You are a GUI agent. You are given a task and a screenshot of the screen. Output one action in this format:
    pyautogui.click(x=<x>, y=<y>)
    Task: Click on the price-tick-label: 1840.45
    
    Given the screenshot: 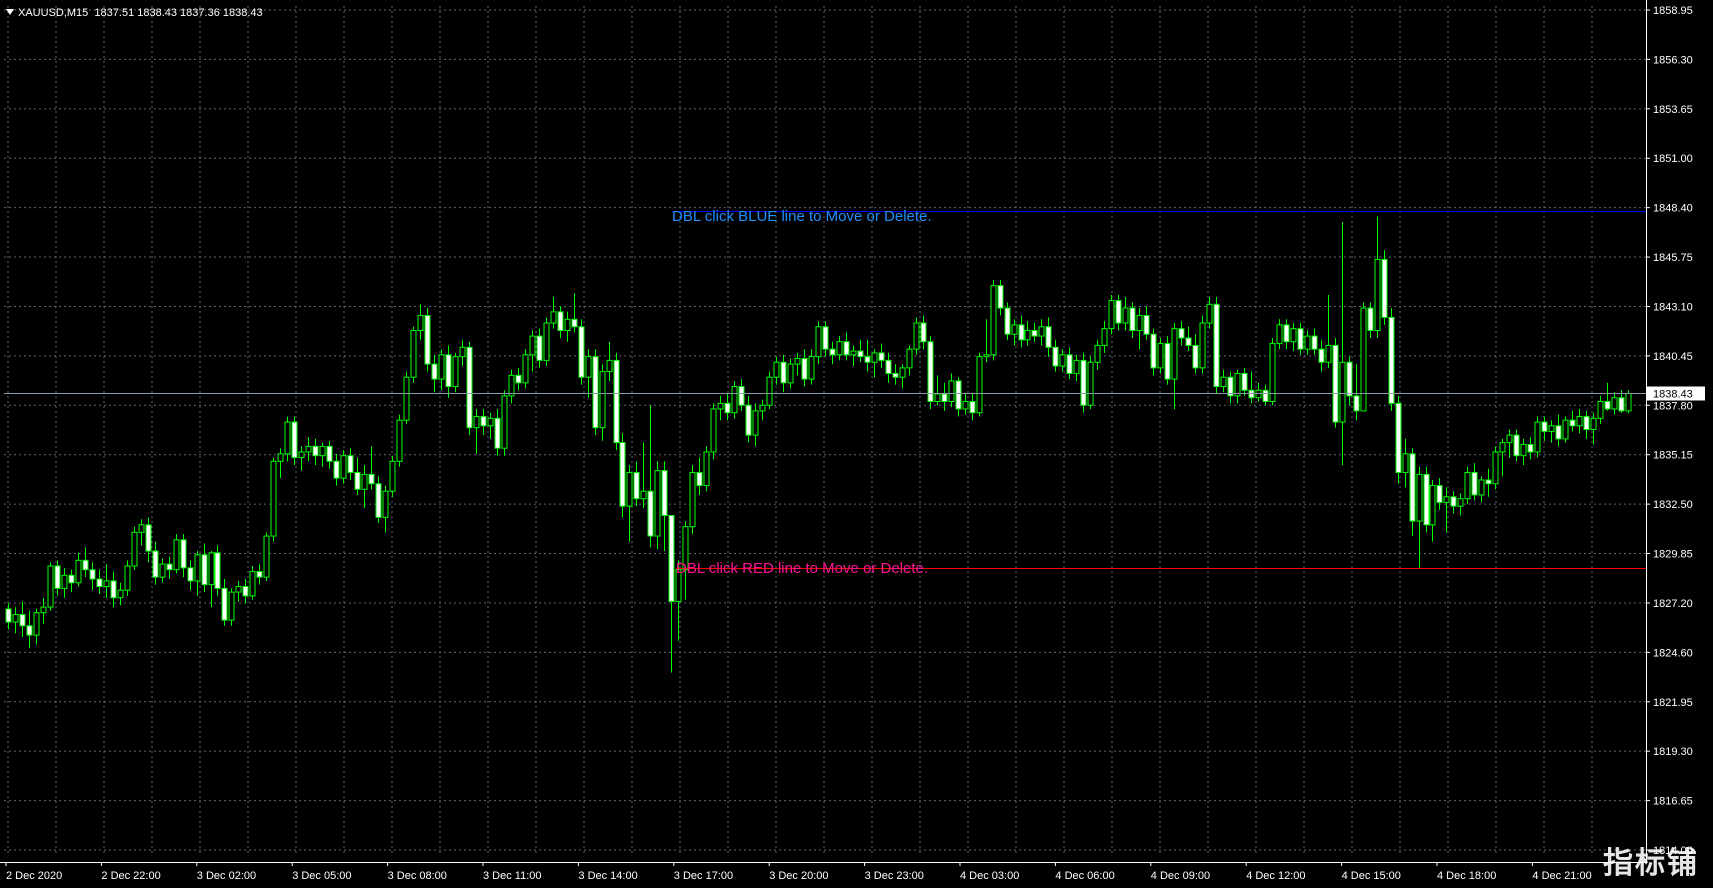 What is the action you would take?
    pyautogui.click(x=1673, y=357)
    